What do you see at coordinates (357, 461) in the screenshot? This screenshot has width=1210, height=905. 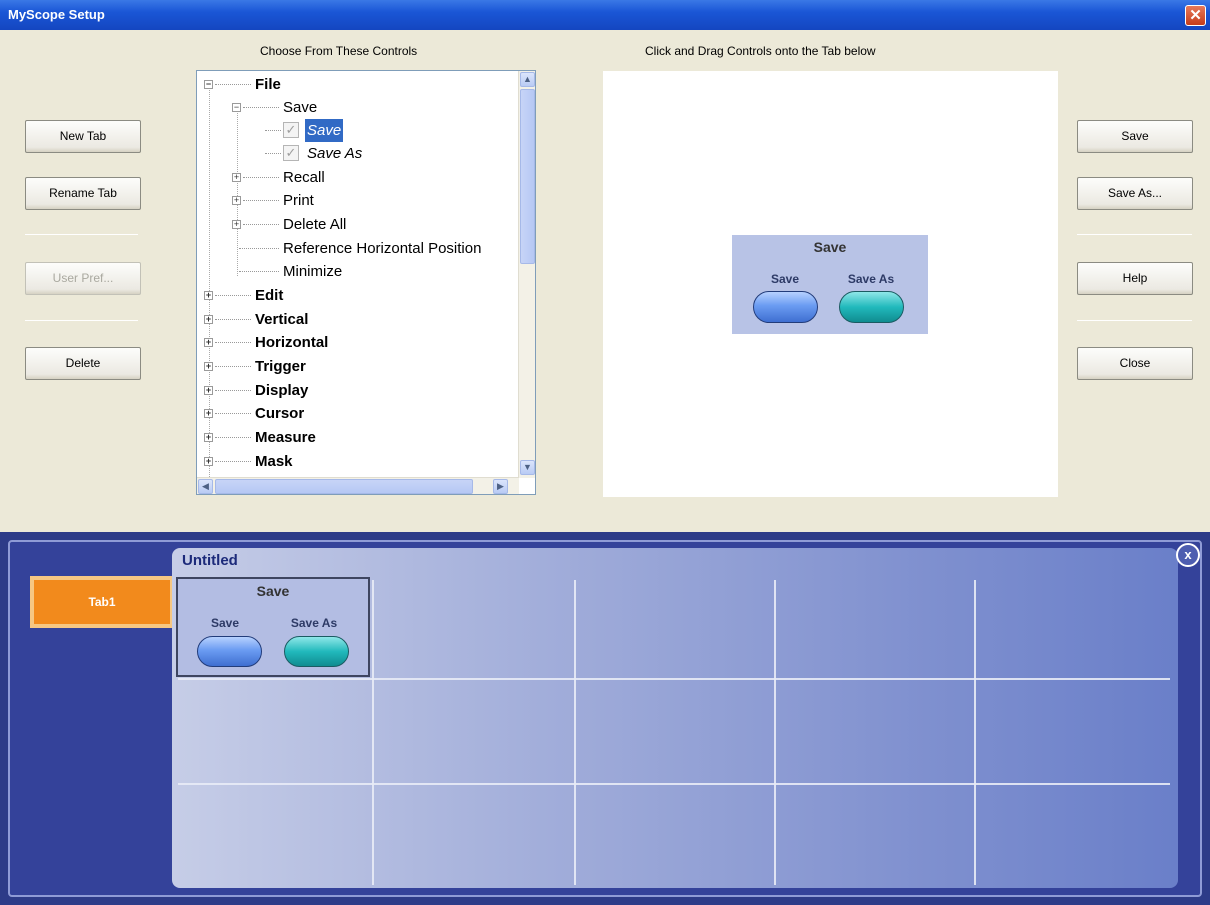 I see `tree-node-mask: + Mask` at bounding box center [357, 461].